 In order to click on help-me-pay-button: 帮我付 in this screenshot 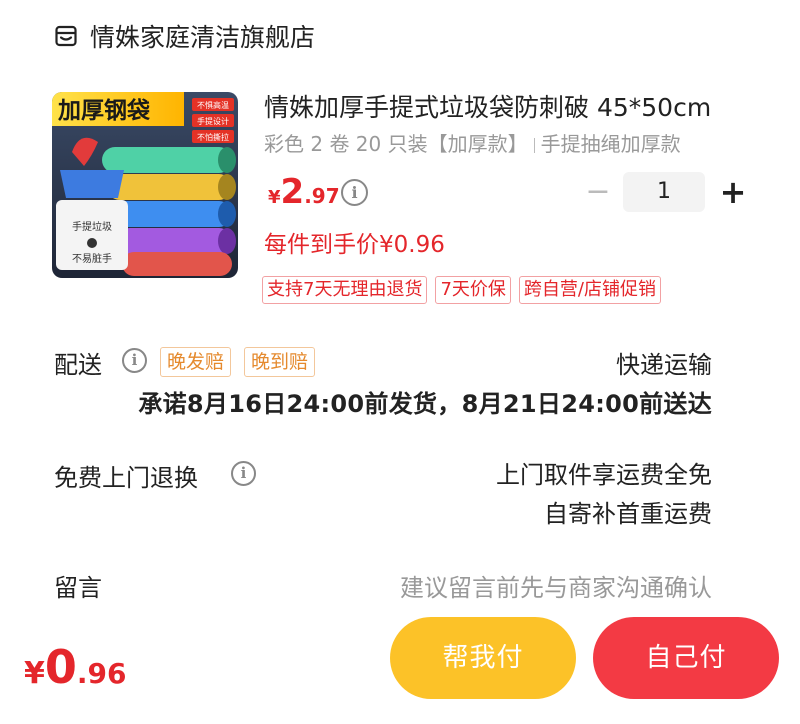, I will do `click(483, 658)`.